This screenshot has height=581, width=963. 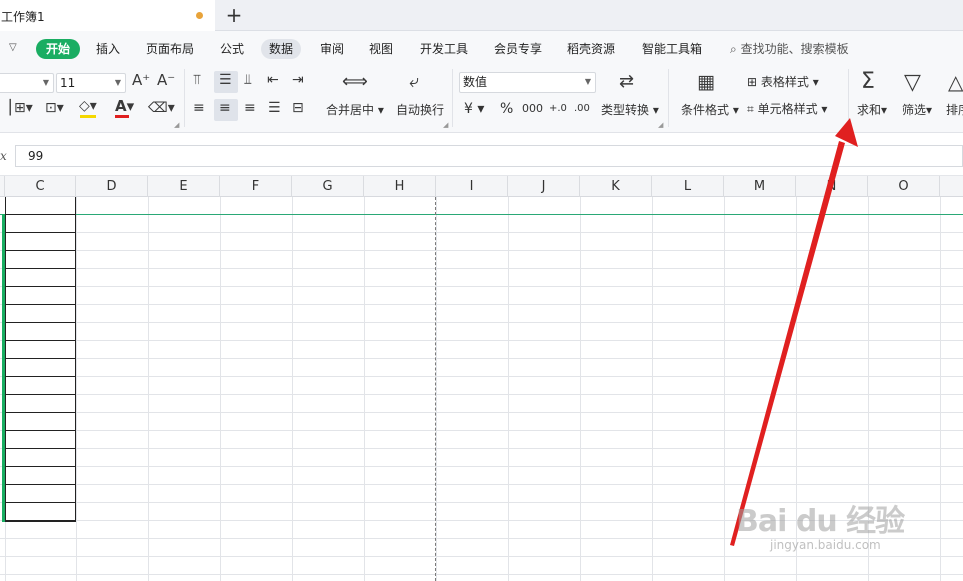 What do you see at coordinates (40, 205) in the screenshot?
I see `column-c-border-top` at bounding box center [40, 205].